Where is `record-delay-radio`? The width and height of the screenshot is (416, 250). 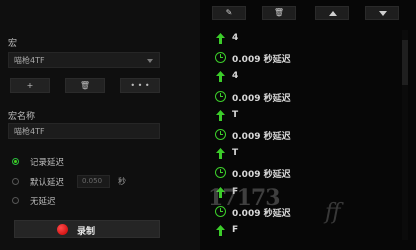
record-delay-radio is located at coordinates (15, 161).